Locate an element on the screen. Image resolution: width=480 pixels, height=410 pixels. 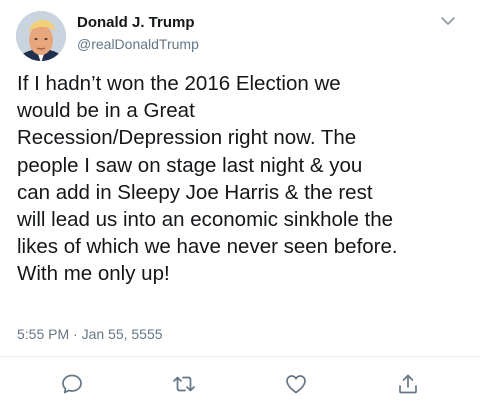
like-icon is located at coordinates (296, 384).